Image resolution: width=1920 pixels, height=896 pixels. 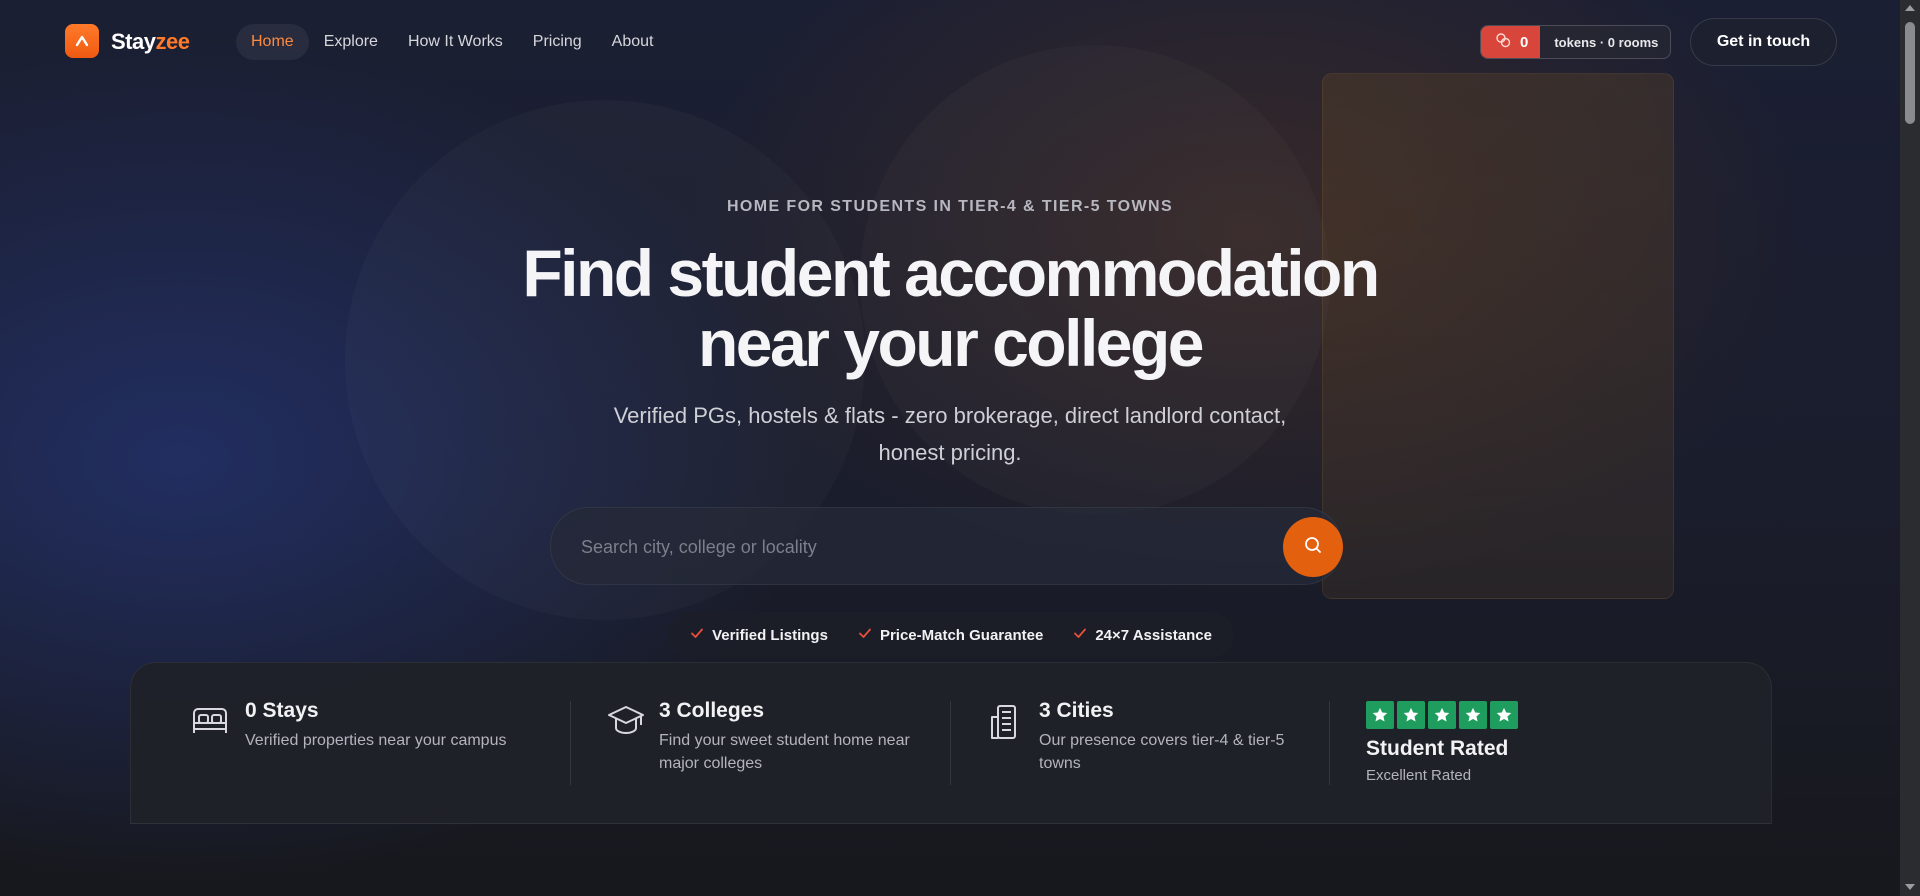 What do you see at coordinates (557, 42) in the screenshot?
I see `nav-pricing: Pricing` at bounding box center [557, 42].